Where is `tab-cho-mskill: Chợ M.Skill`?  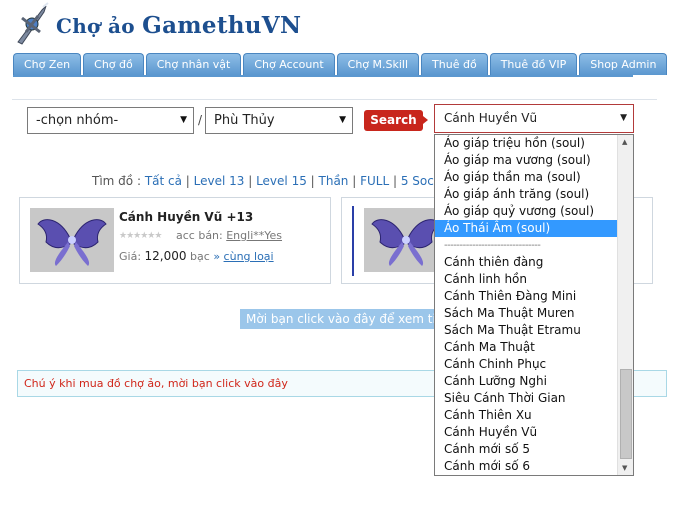
tab-cho-mskill: Chợ M.Skill is located at coordinates (378, 64).